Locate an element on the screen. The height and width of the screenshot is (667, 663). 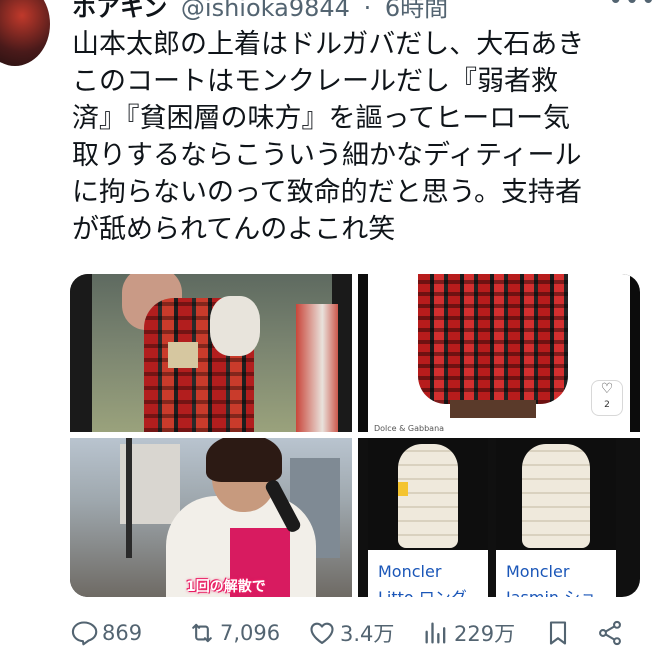
media-photo-moncler: Moncler Litto ロング Moncler Jasmin ショ is located at coordinates (499, 517).